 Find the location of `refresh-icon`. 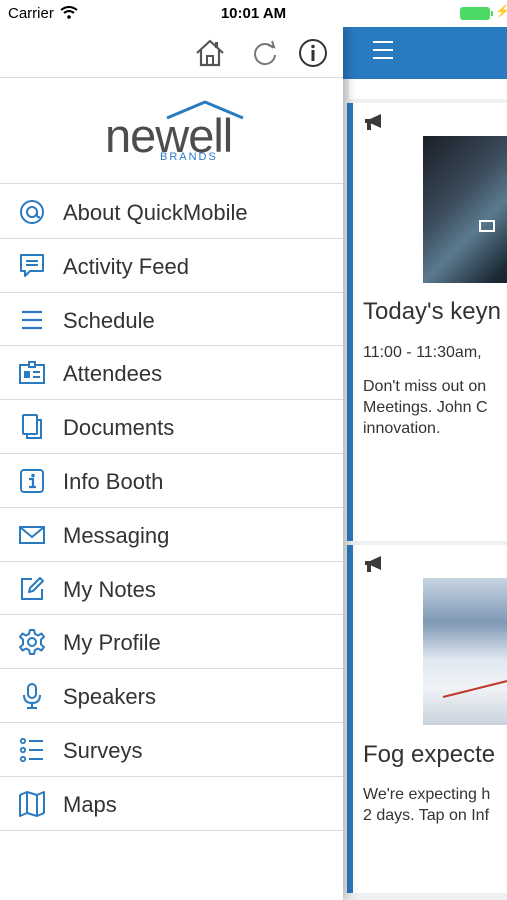

refresh-icon is located at coordinates (265, 53).